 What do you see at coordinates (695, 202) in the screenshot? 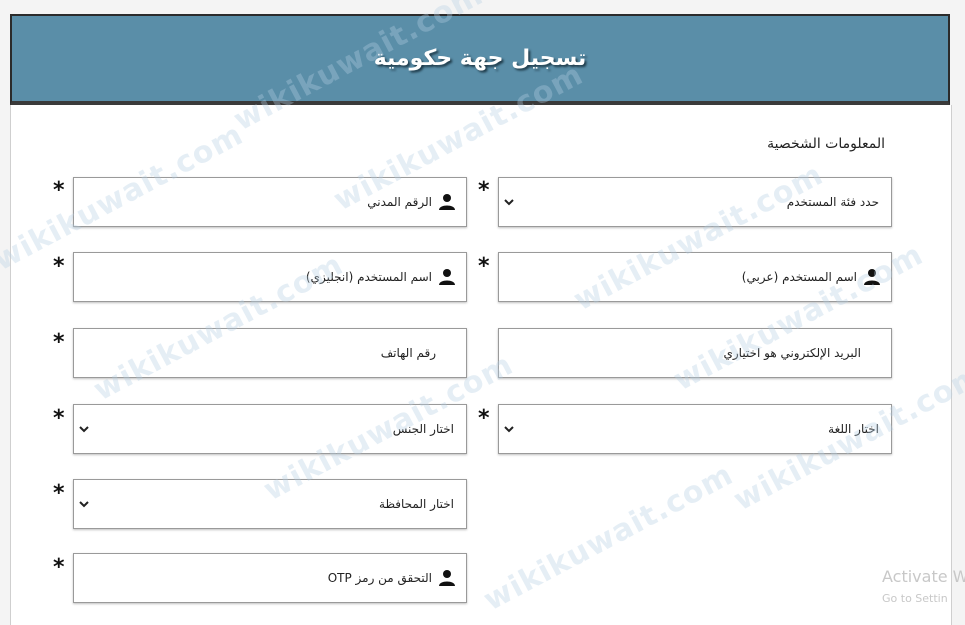
I see `user-category-select: حدد فئة المستخدم` at bounding box center [695, 202].